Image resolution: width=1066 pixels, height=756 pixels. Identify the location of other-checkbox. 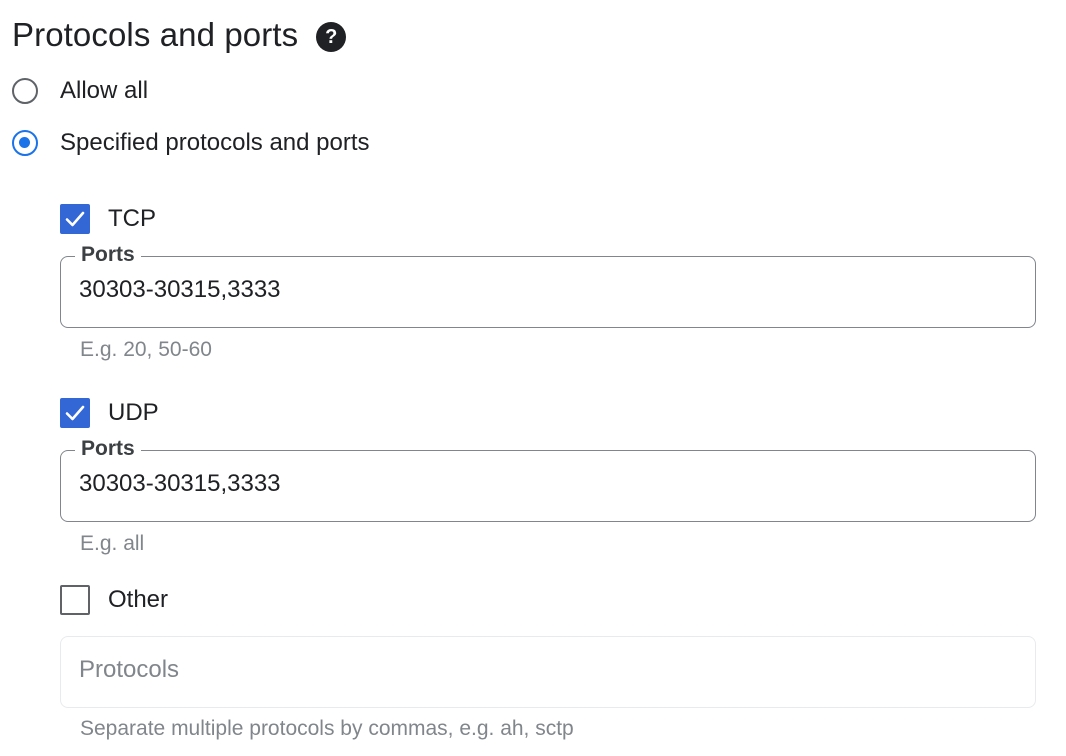
(75, 600).